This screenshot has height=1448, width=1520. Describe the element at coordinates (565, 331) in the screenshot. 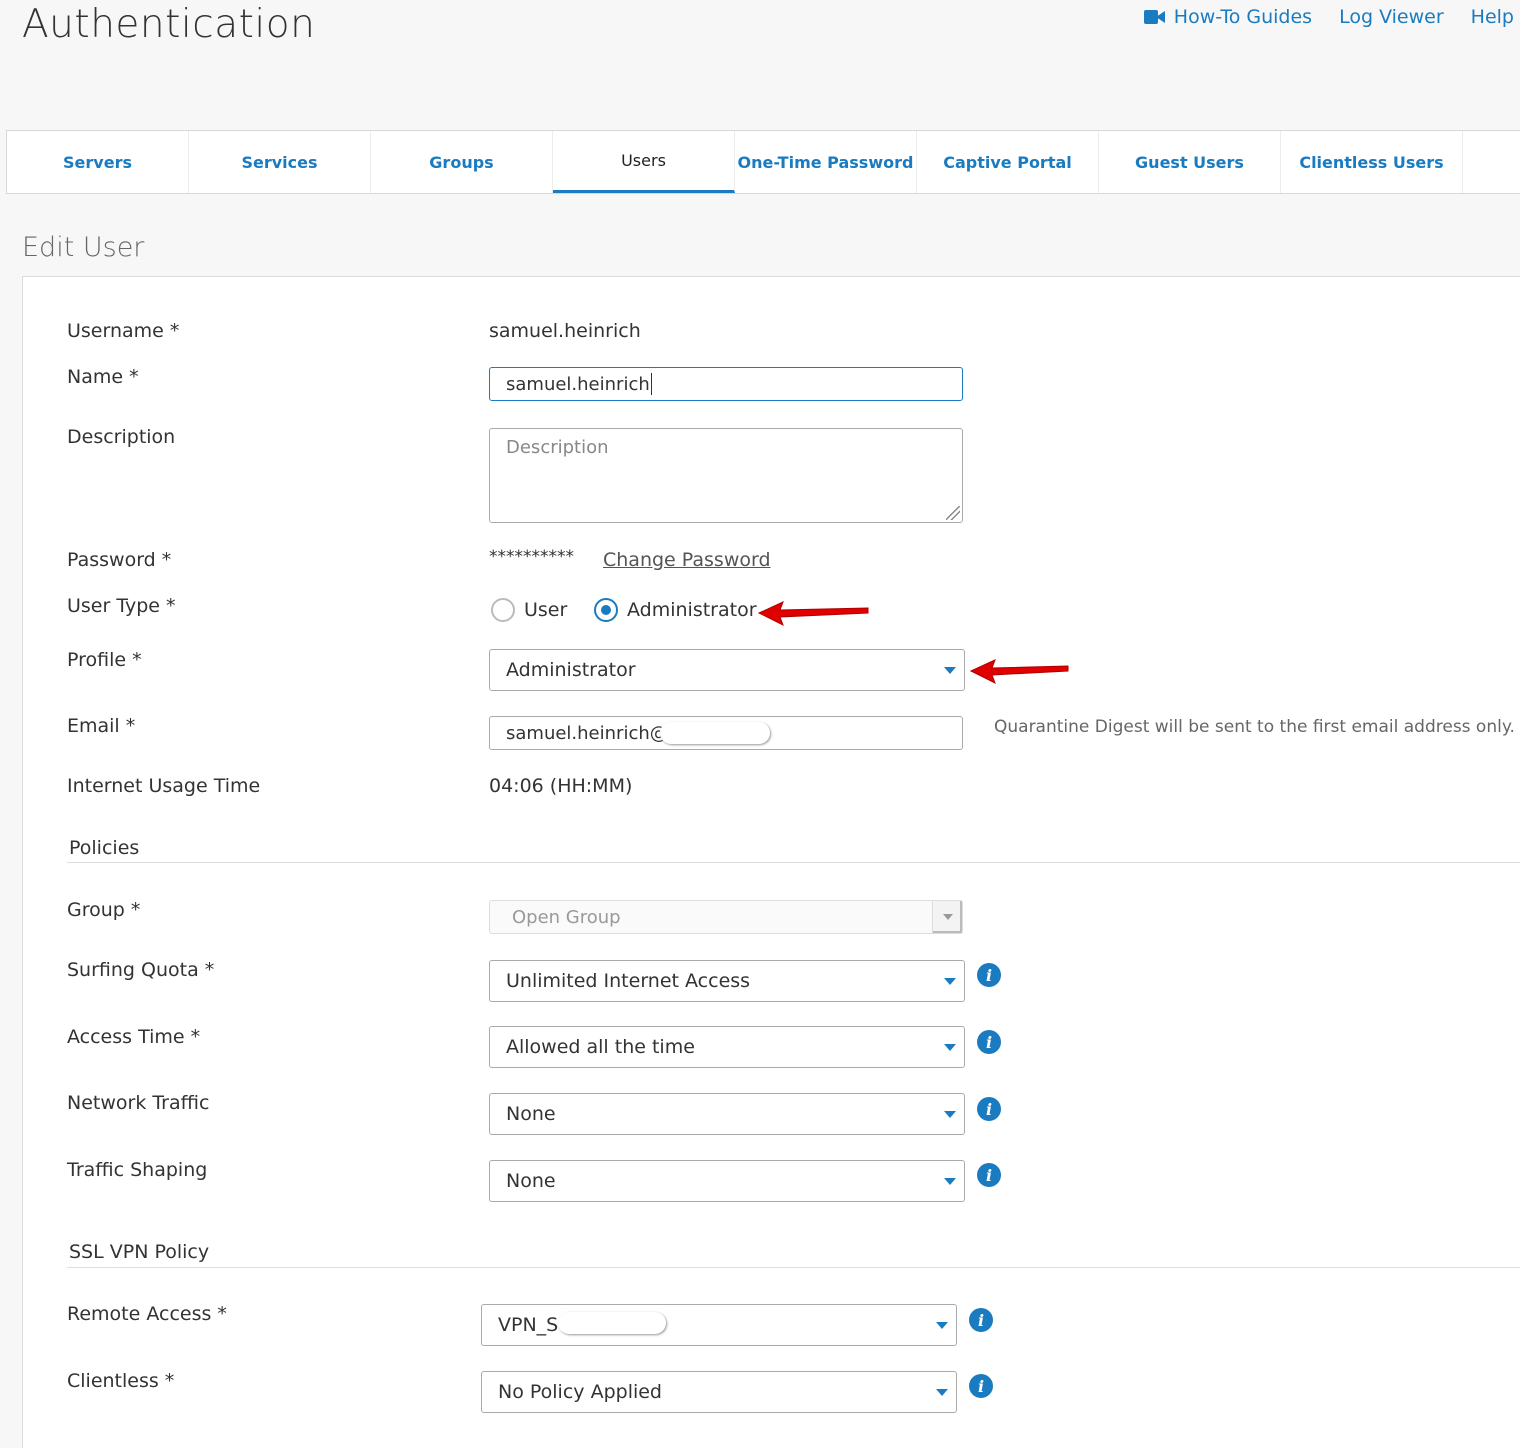

I see `username-value: samuel.heinrich` at that location.